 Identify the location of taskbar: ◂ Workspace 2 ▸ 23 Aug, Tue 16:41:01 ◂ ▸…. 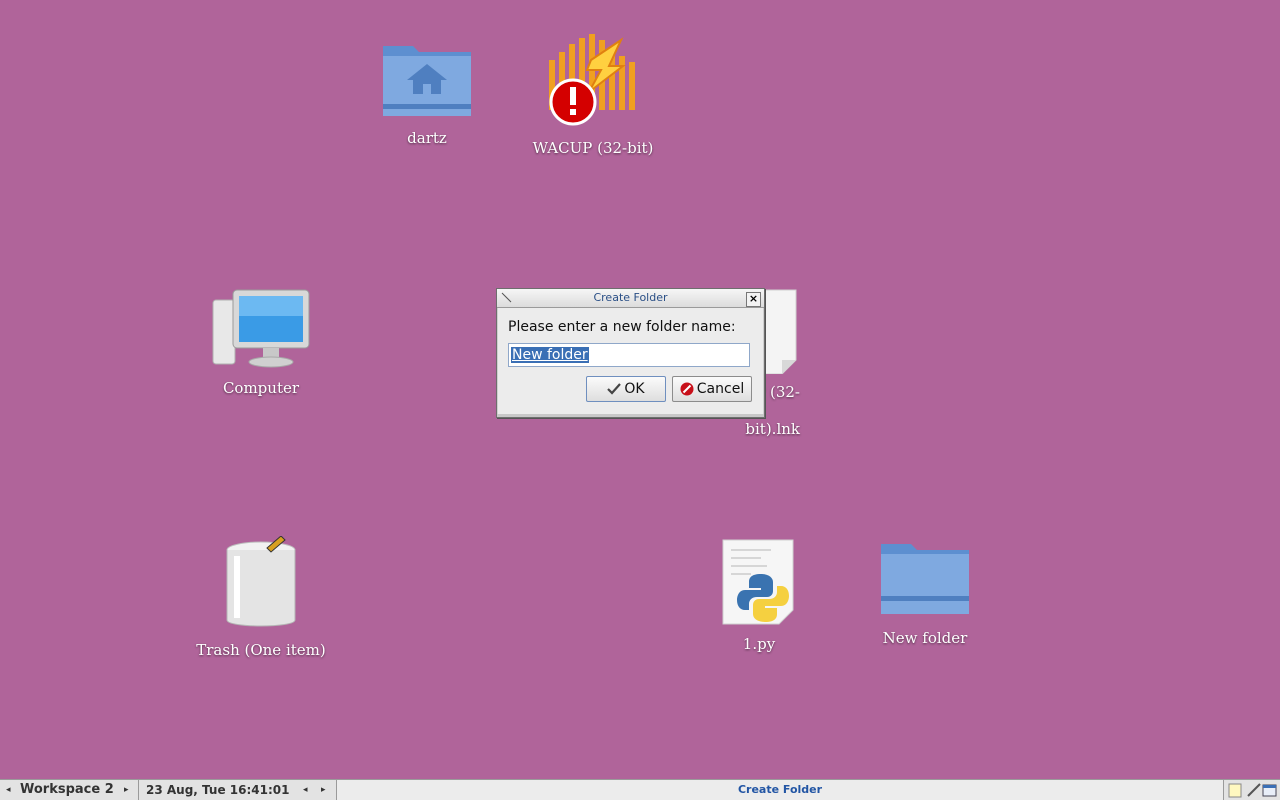
(640, 789).